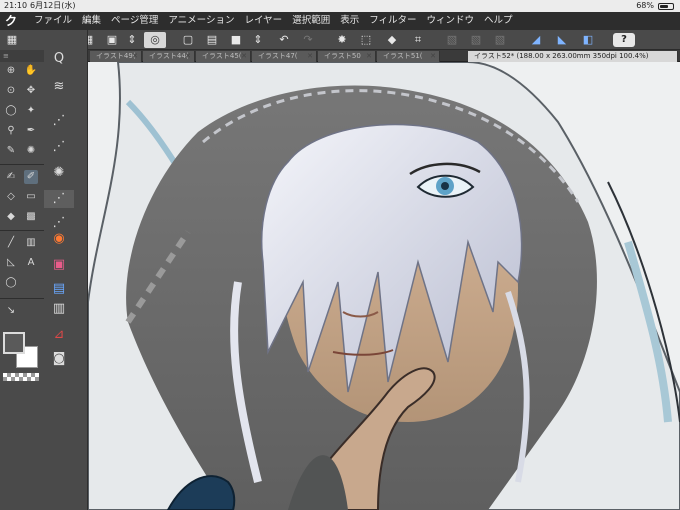  I want to click on status-date: 6月12日(水), so click(53, 5).